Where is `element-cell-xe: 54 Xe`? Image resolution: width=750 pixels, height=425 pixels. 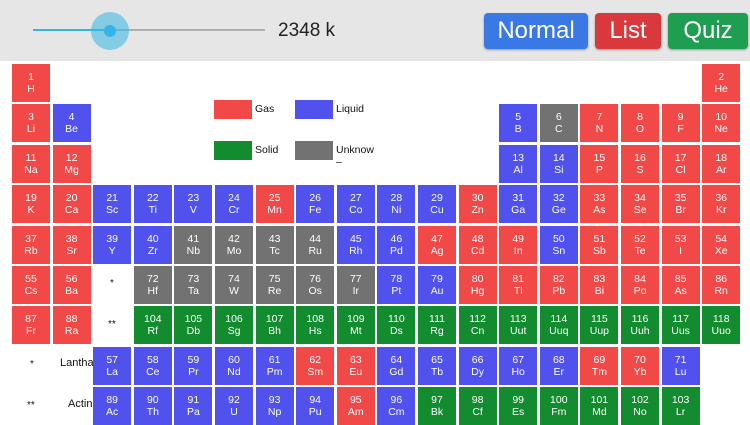 element-cell-xe: 54 Xe is located at coordinates (721, 244).